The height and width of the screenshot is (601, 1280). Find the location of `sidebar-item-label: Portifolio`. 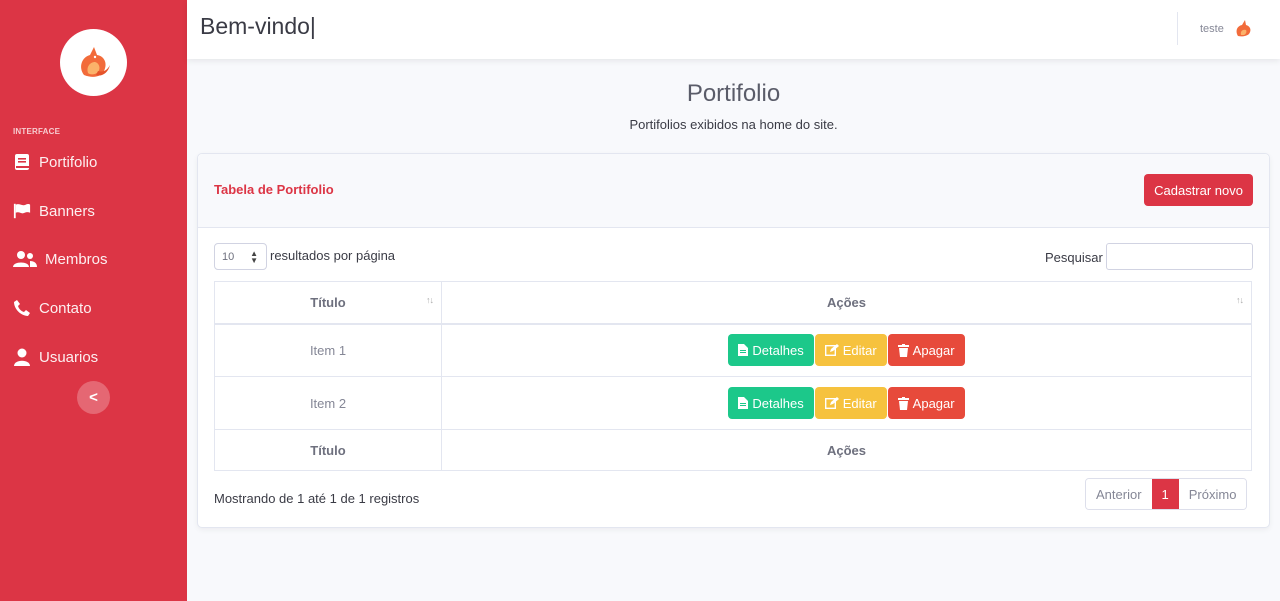

sidebar-item-label: Portifolio is located at coordinates (68, 162).